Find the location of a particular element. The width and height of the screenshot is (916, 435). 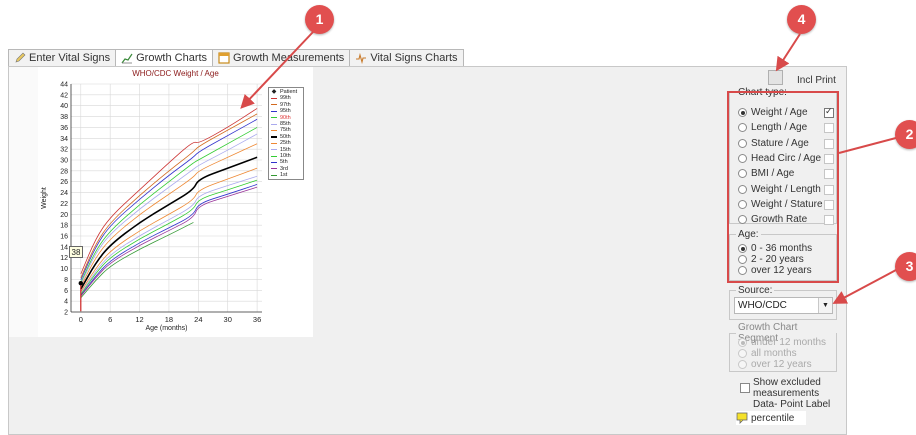

vitals-chart-icon is located at coordinates (361, 58).